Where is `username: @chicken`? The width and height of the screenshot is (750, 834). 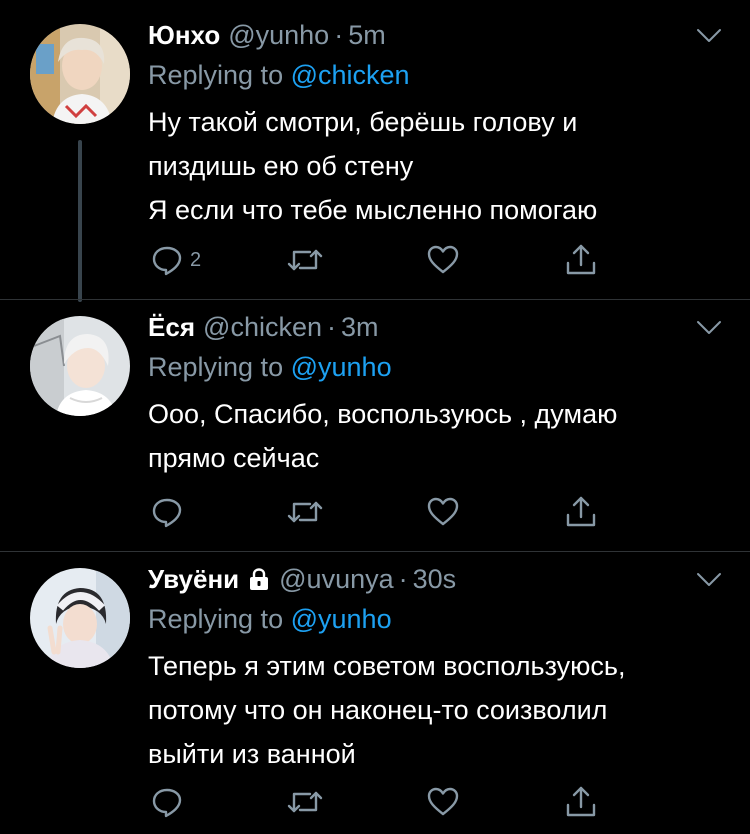 username: @chicken is located at coordinates (262, 327).